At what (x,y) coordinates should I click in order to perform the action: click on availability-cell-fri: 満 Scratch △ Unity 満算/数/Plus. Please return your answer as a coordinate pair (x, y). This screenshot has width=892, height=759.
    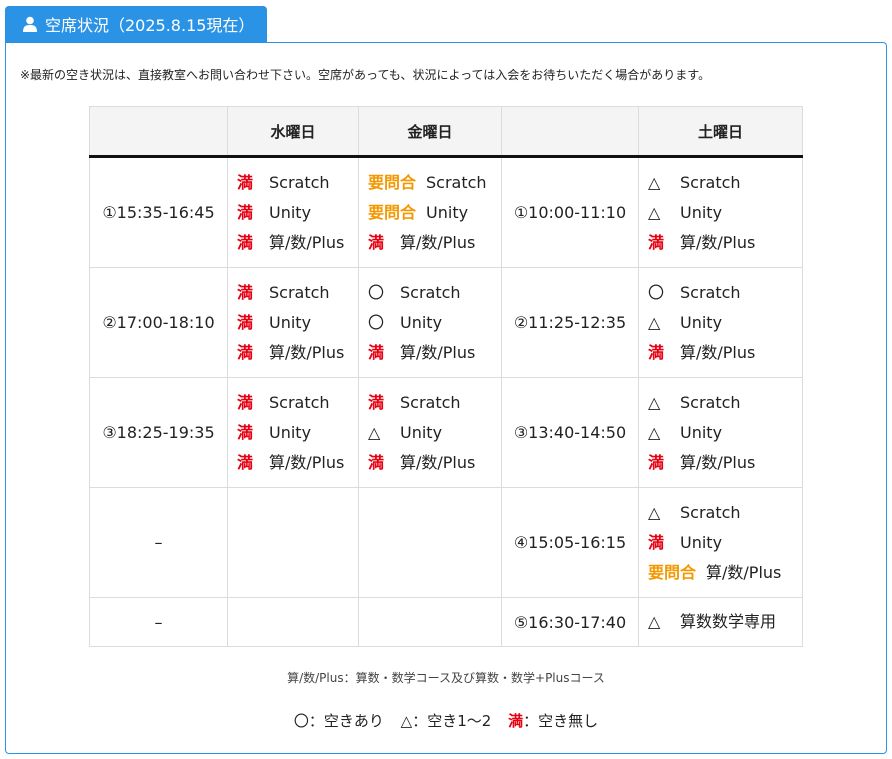
    Looking at the image, I should click on (430, 432).